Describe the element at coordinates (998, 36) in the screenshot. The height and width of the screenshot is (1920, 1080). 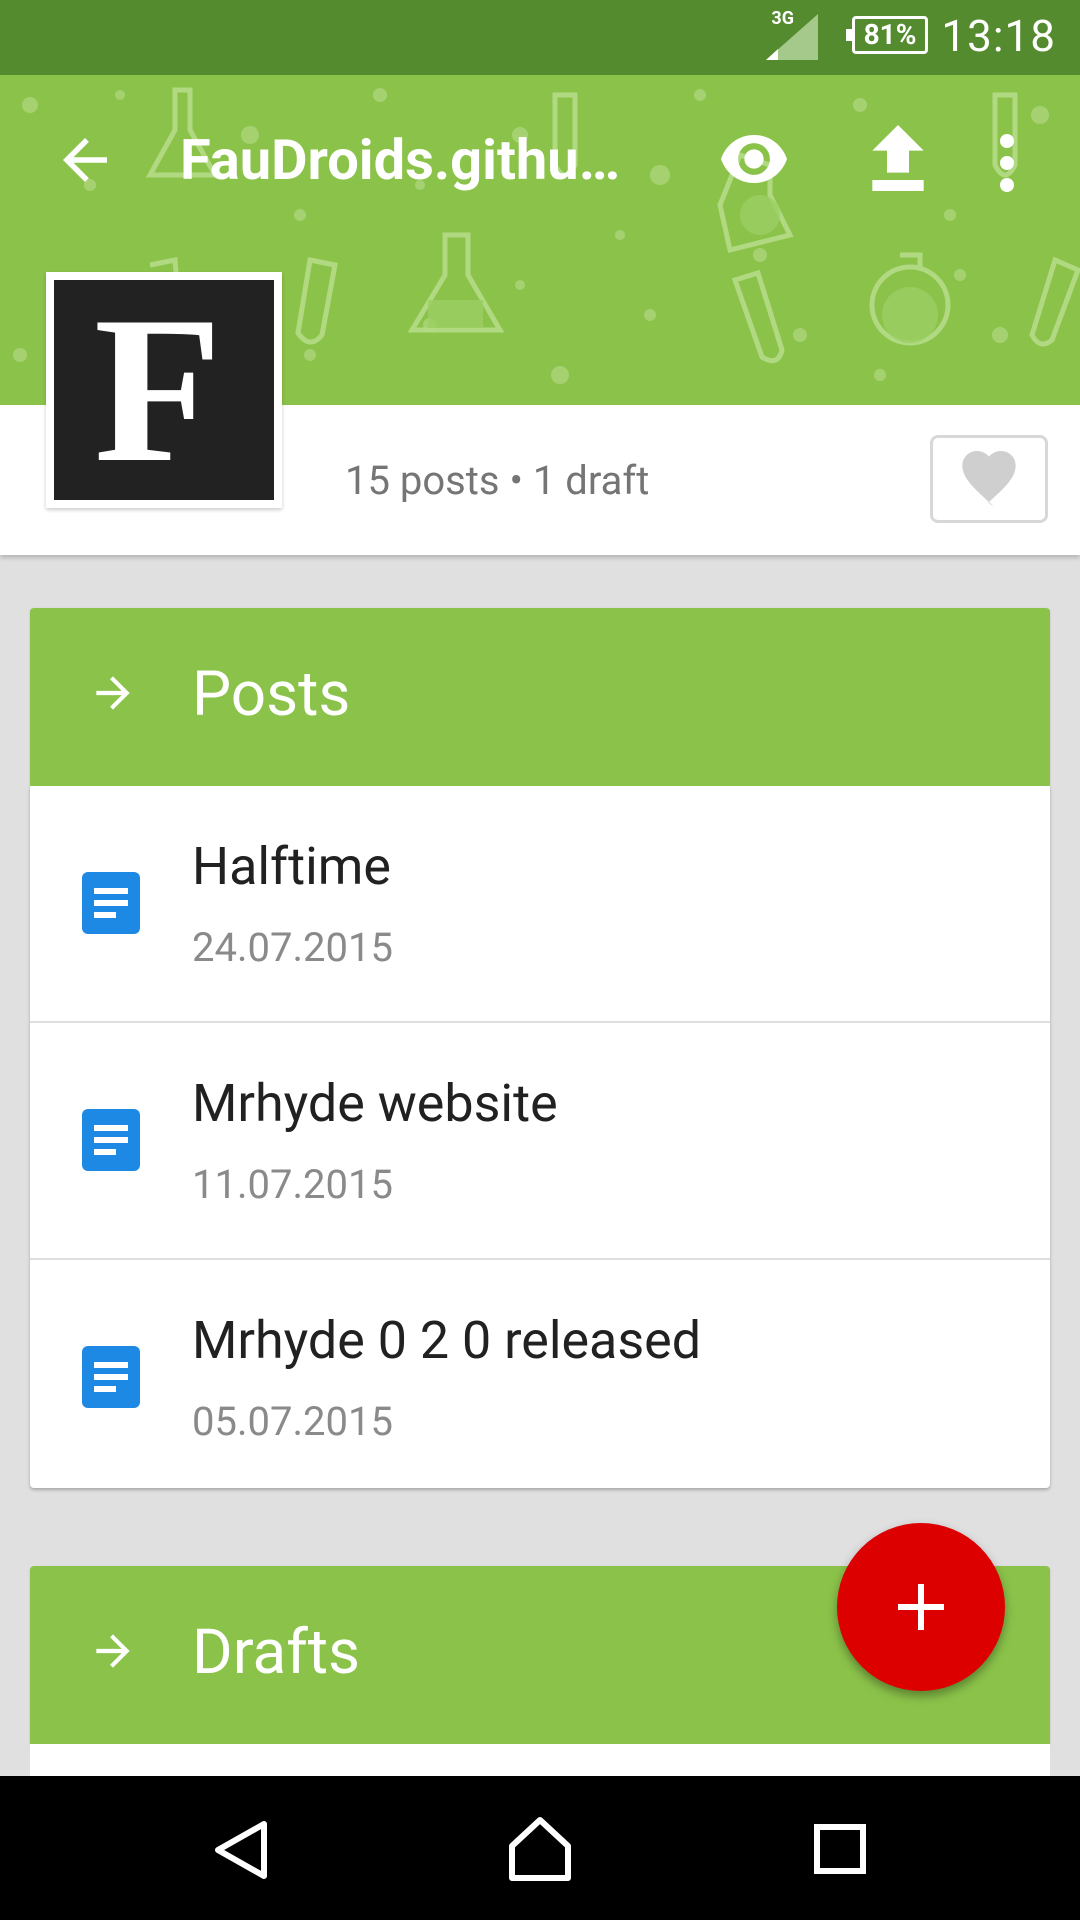
I see `clock: 13:18` at that location.